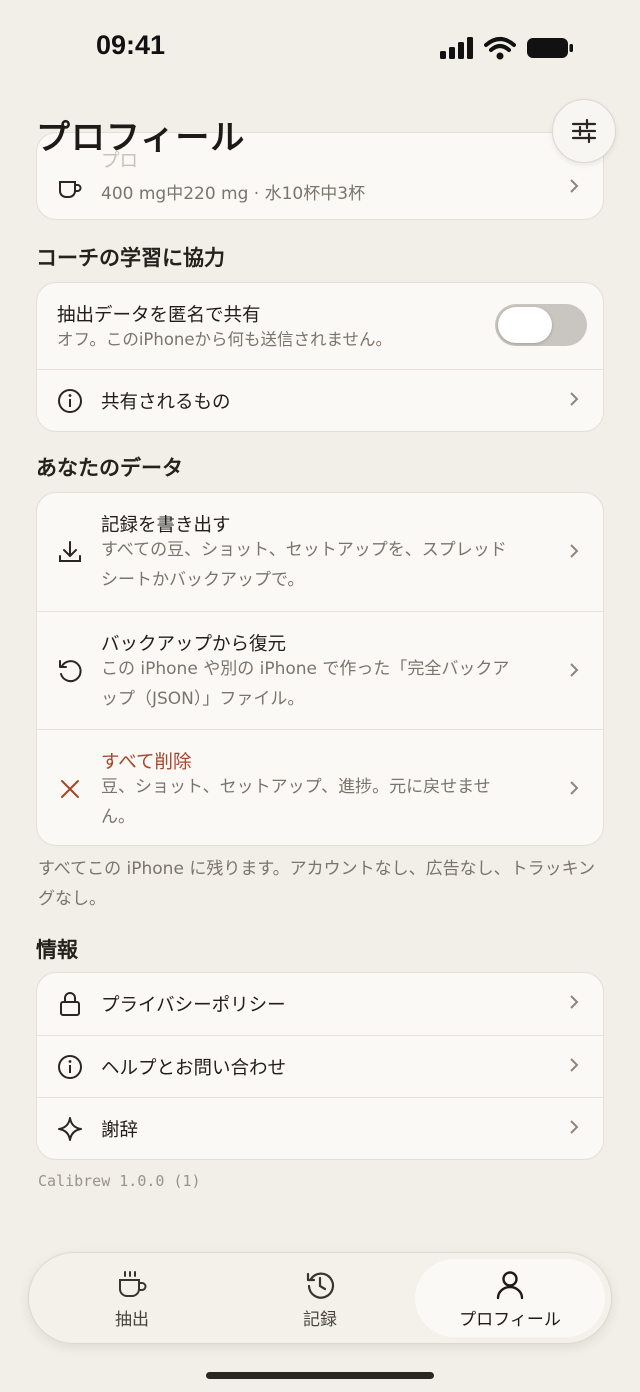 This screenshot has height=1392, width=640. Describe the element at coordinates (194, 1068) in the screenshot. I see `help-title: ヘルプとお問い合わせ` at that location.